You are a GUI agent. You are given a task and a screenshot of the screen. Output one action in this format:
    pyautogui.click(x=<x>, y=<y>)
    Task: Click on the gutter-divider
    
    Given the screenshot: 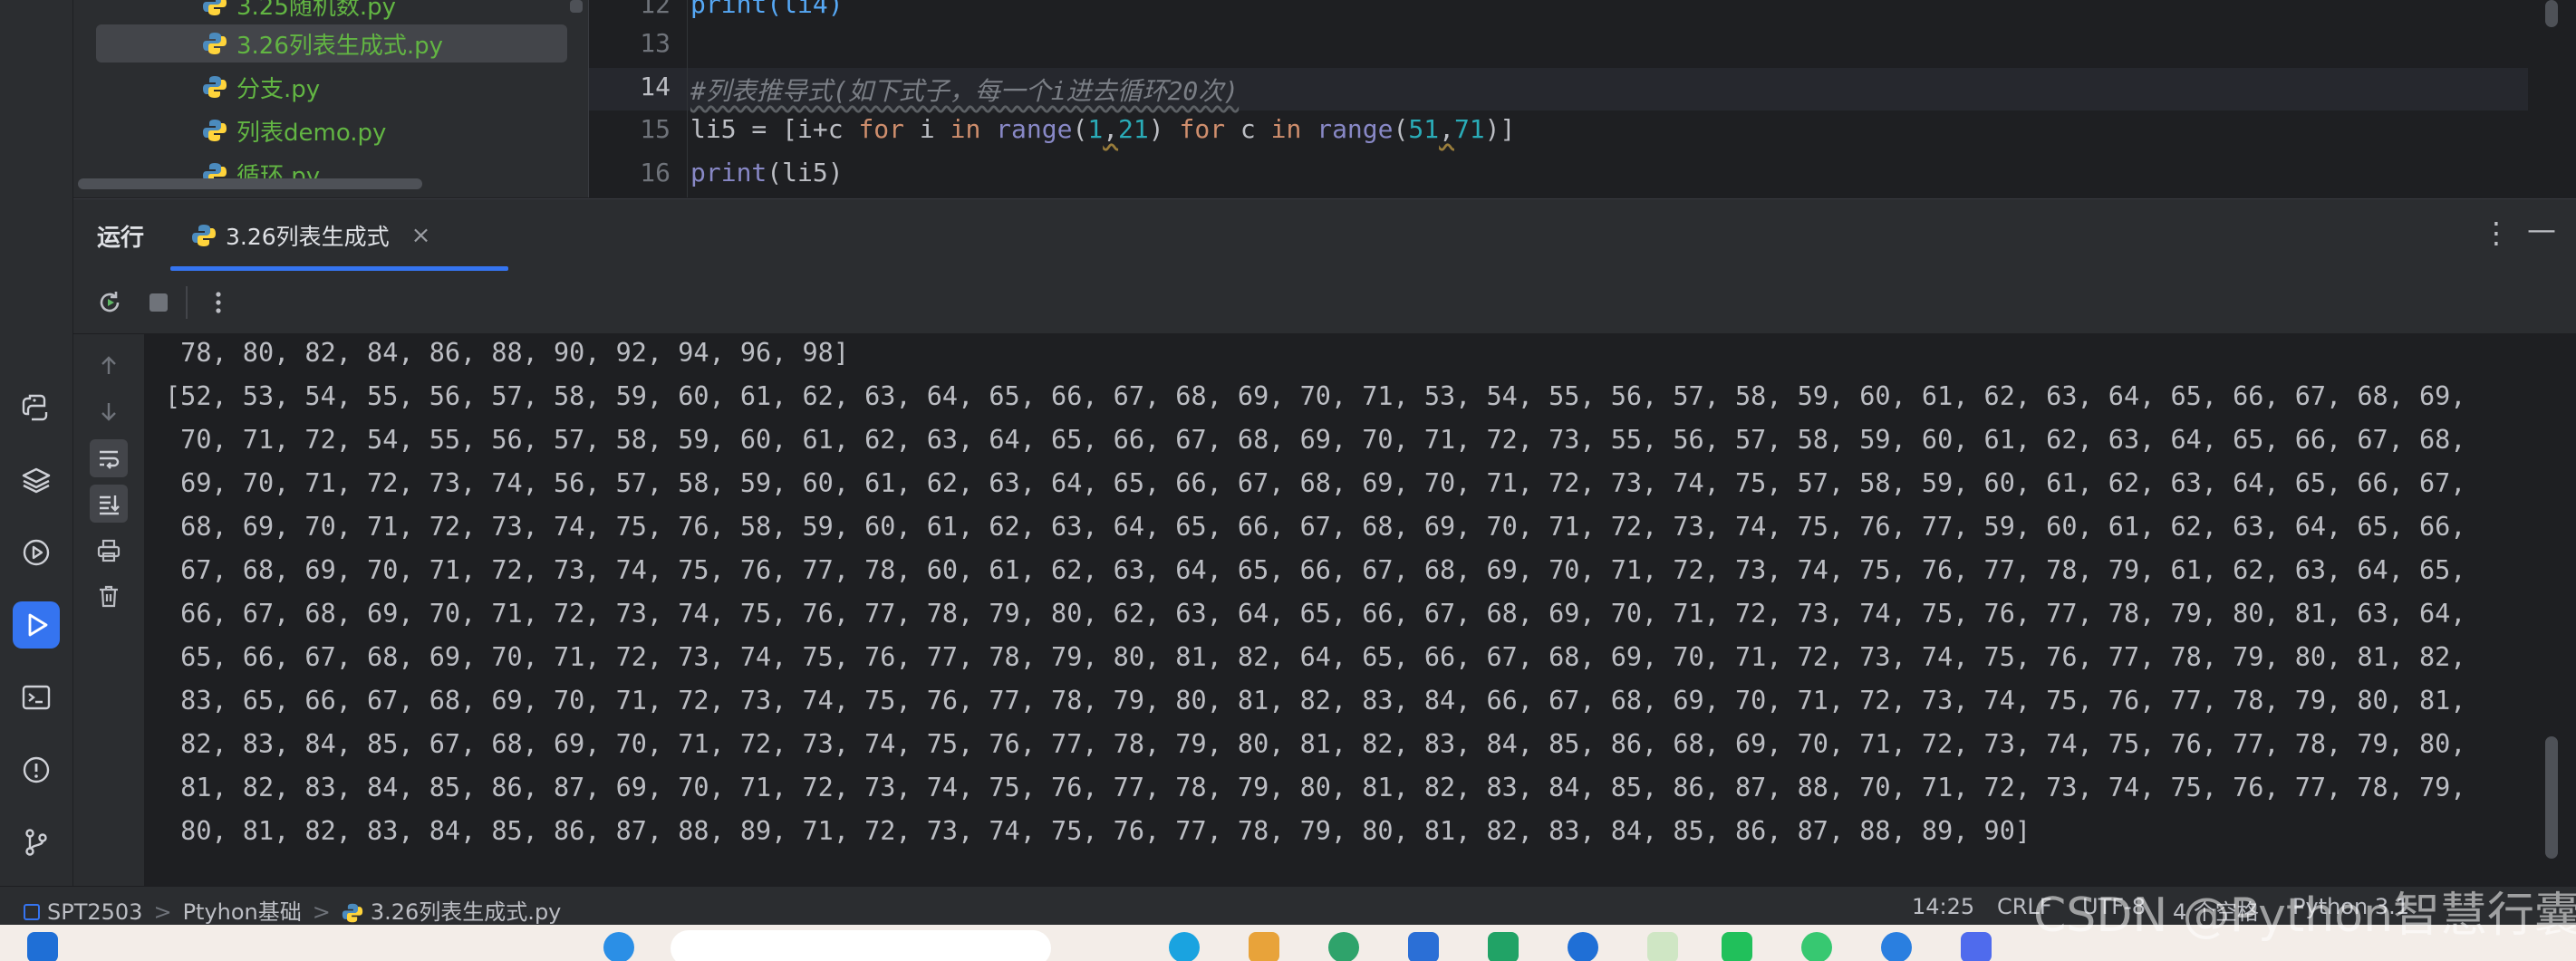 What is the action you would take?
    pyautogui.click(x=687, y=98)
    